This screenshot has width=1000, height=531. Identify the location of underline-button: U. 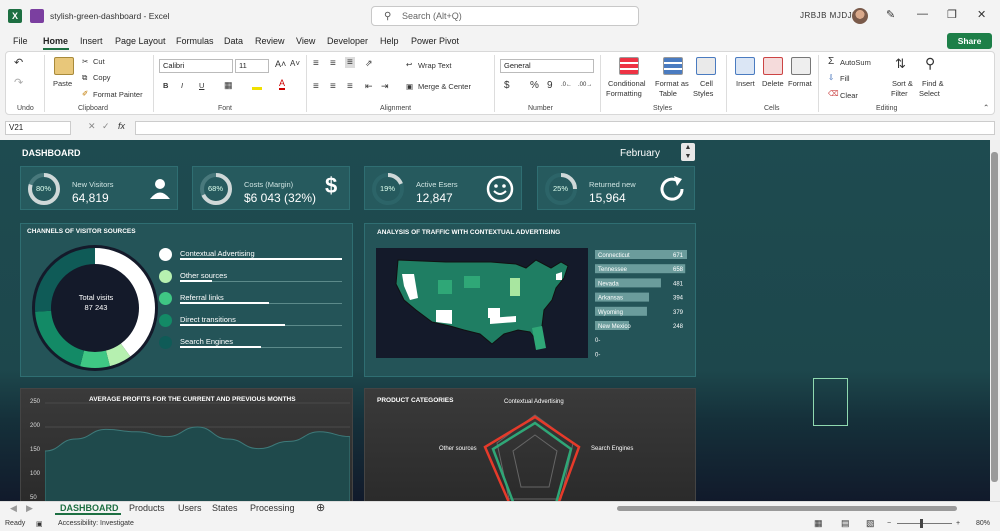
(201, 85).